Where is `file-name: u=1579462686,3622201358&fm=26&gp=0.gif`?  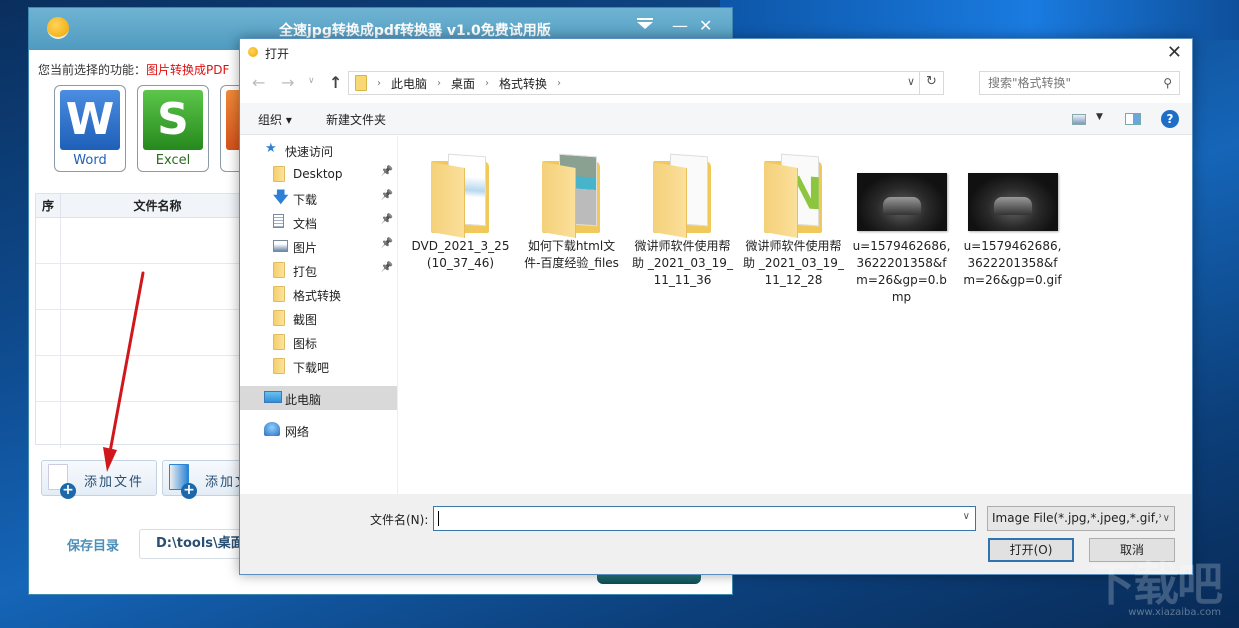 file-name: u=1579462686,3622201358&fm=26&gp=0.gif is located at coordinates (1012, 263).